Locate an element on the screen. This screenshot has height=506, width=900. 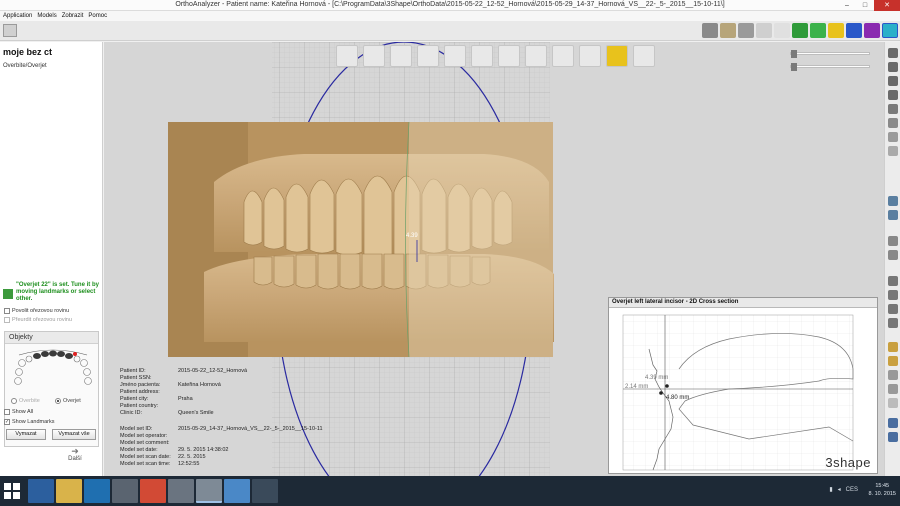
radio-overbite: Overbite is located at coordinates (25, 401).